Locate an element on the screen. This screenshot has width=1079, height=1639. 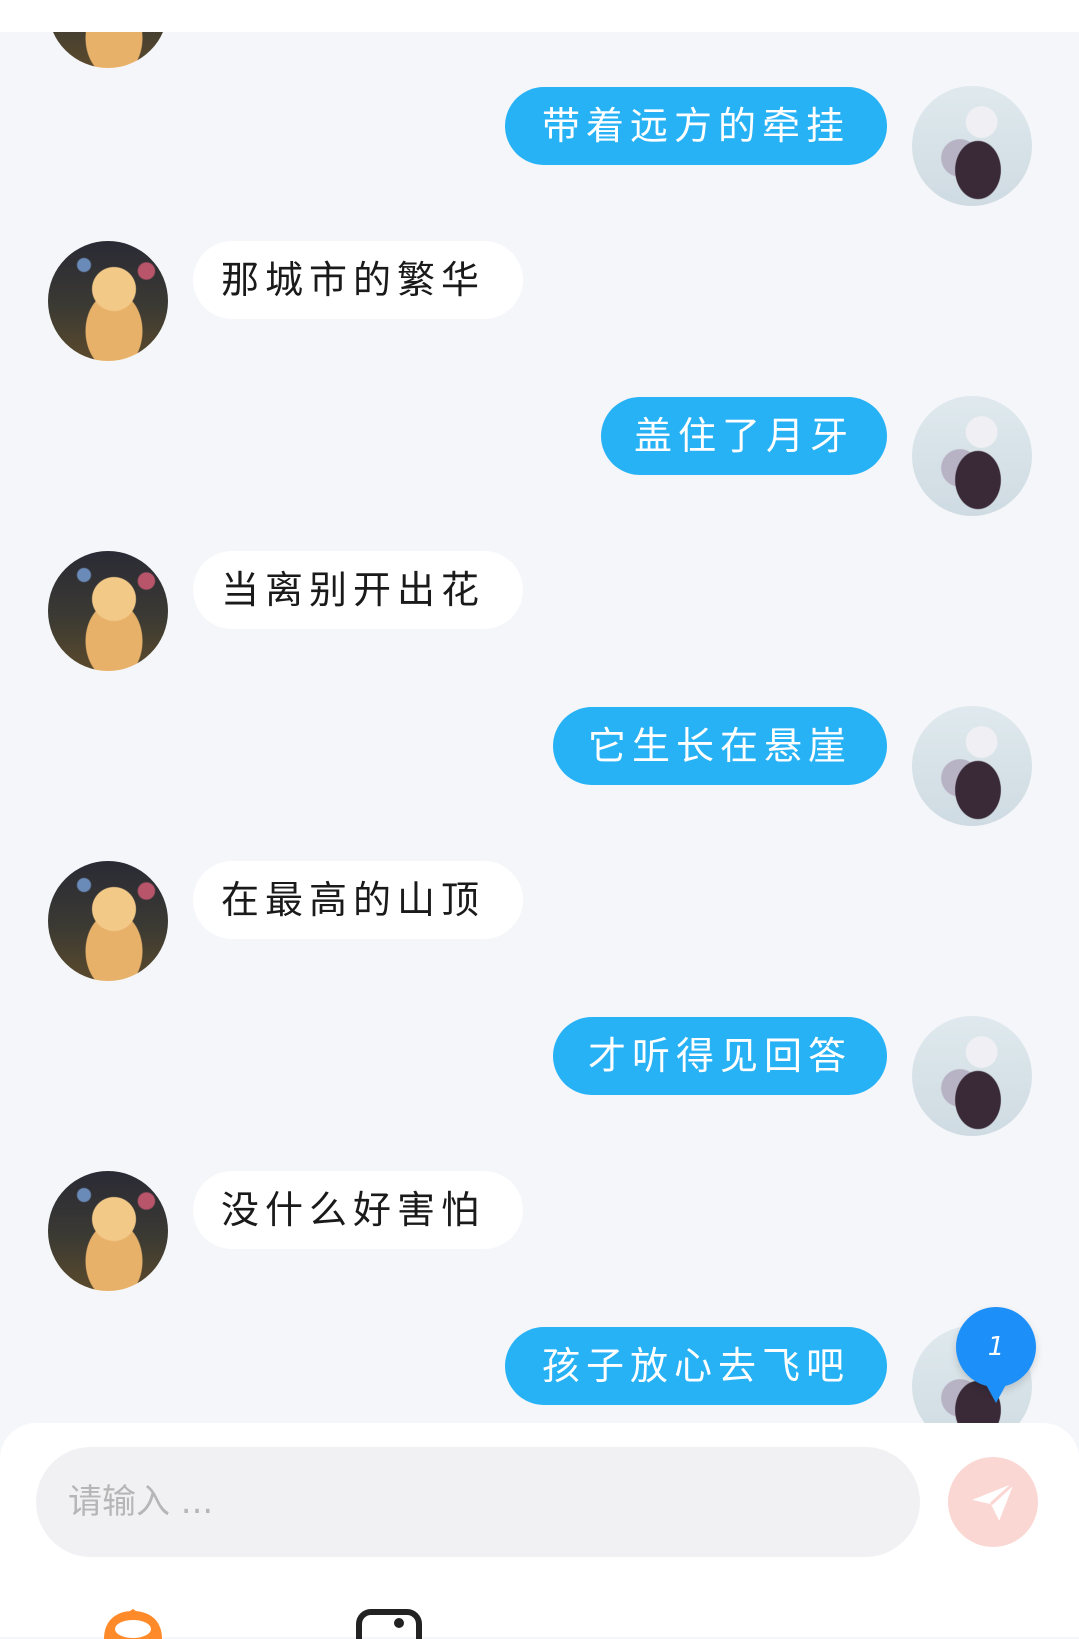
composer-bar is located at coordinates (539, 1531).